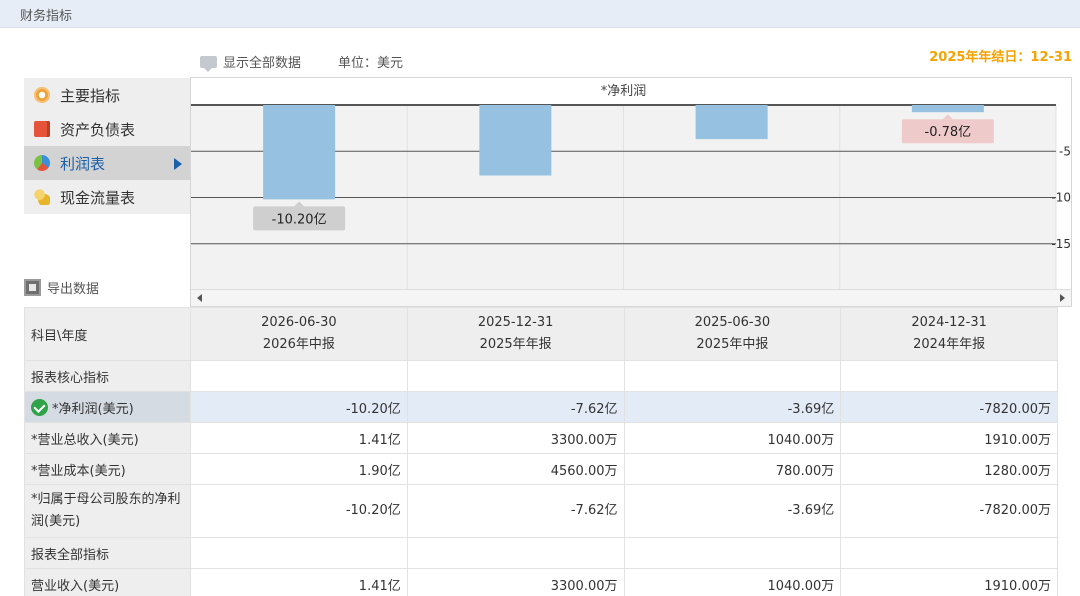 This screenshot has width=1080, height=596. Describe the element at coordinates (107, 163) in the screenshot. I see `nav-item-income-statement: 利润表` at that location.